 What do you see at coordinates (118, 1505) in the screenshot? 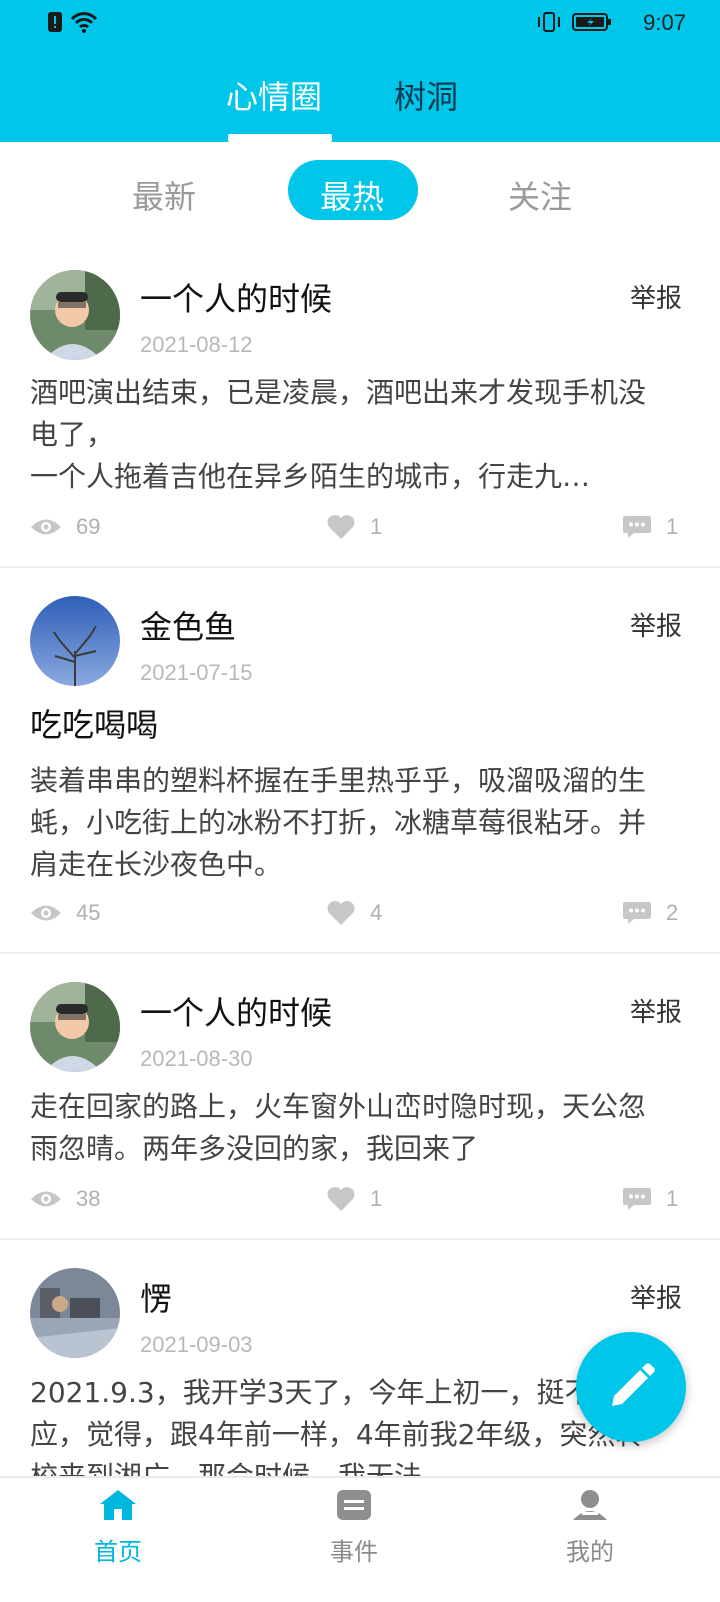
I see `home-icon` at bounding box center [118, 1505].